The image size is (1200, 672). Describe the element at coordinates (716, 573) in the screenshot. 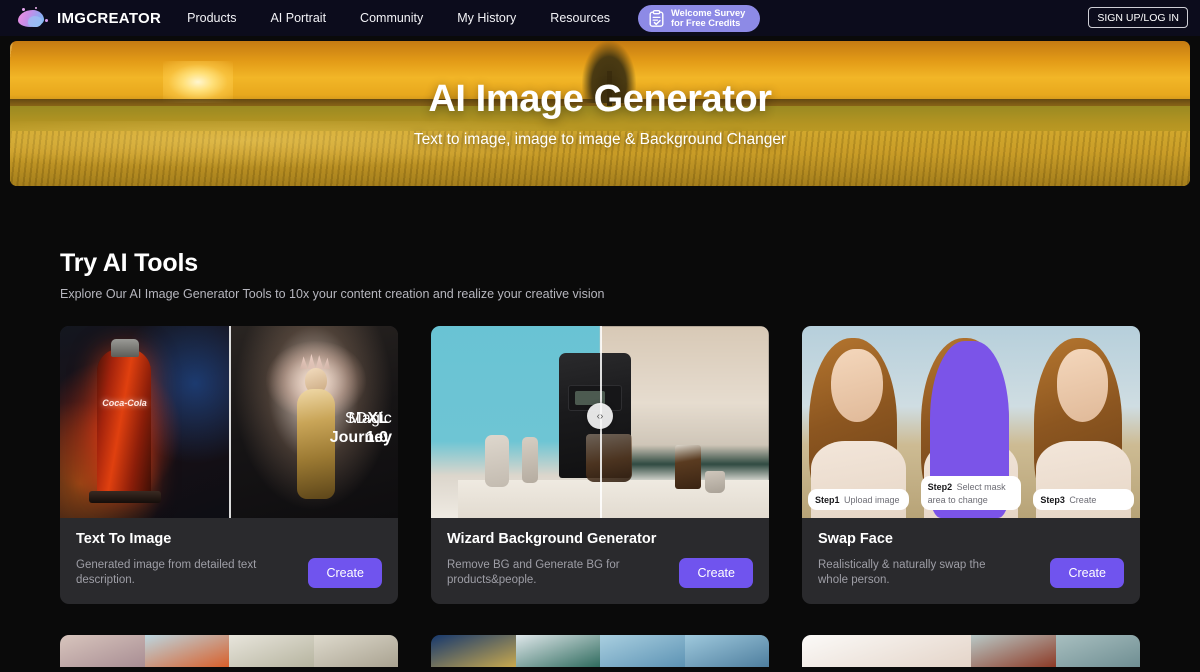

I see `create-button-background-generator: Create` at that location.